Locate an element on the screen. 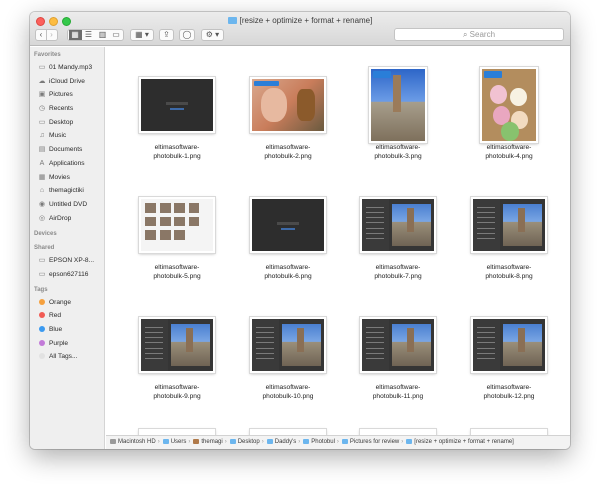 The height and width of the screenshot is (492, 600). back-button: ‹ is located at coordinates (42, 35).